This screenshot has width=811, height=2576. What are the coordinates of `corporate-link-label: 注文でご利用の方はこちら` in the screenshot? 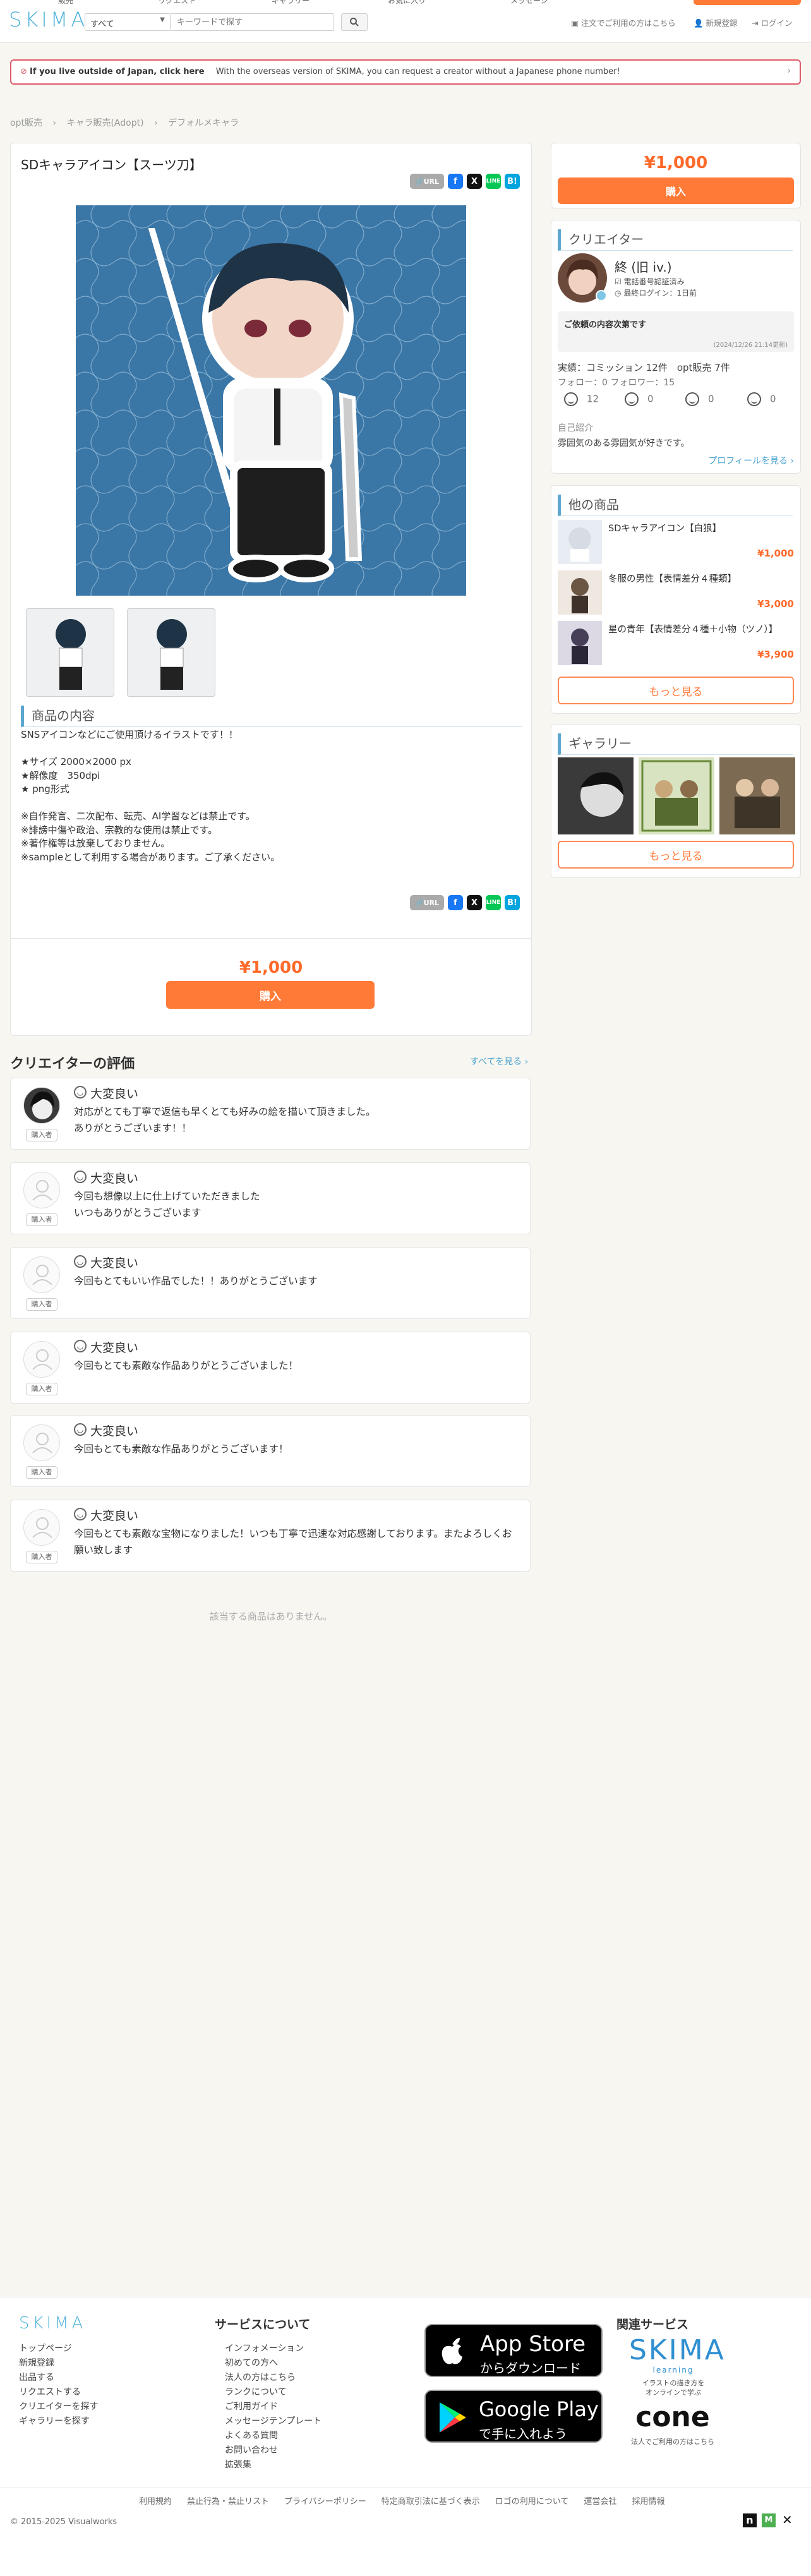 It's located at (628, 23).